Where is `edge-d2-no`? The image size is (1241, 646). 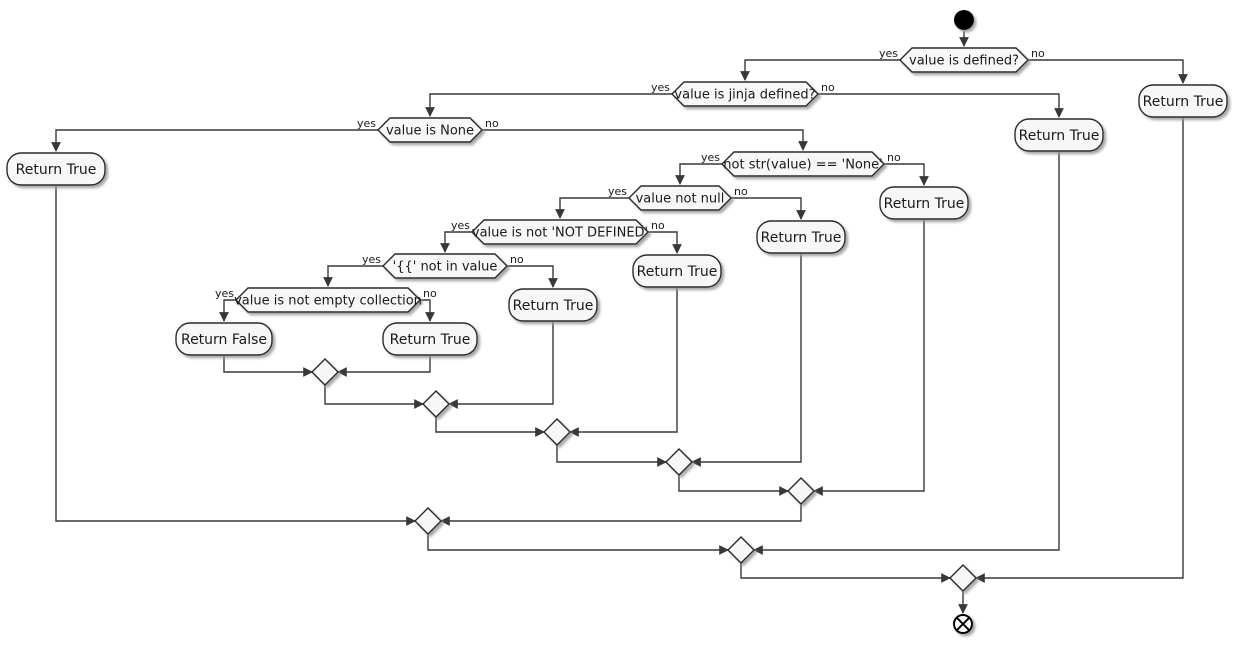
edge-d2-no is located at coordinates (941, 105).